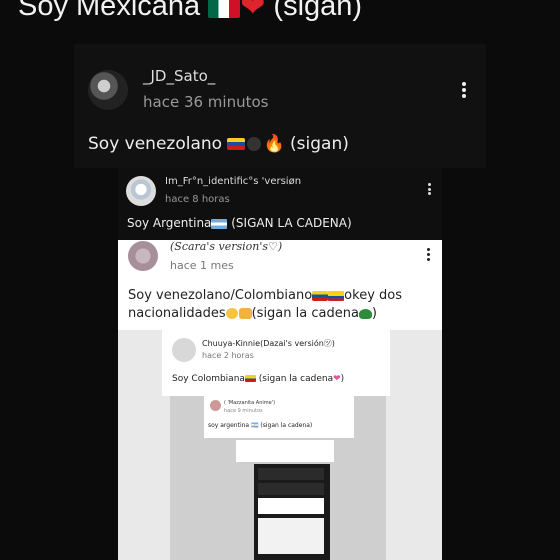  I want to click on mexico-flag-icon, so click(224, 9).